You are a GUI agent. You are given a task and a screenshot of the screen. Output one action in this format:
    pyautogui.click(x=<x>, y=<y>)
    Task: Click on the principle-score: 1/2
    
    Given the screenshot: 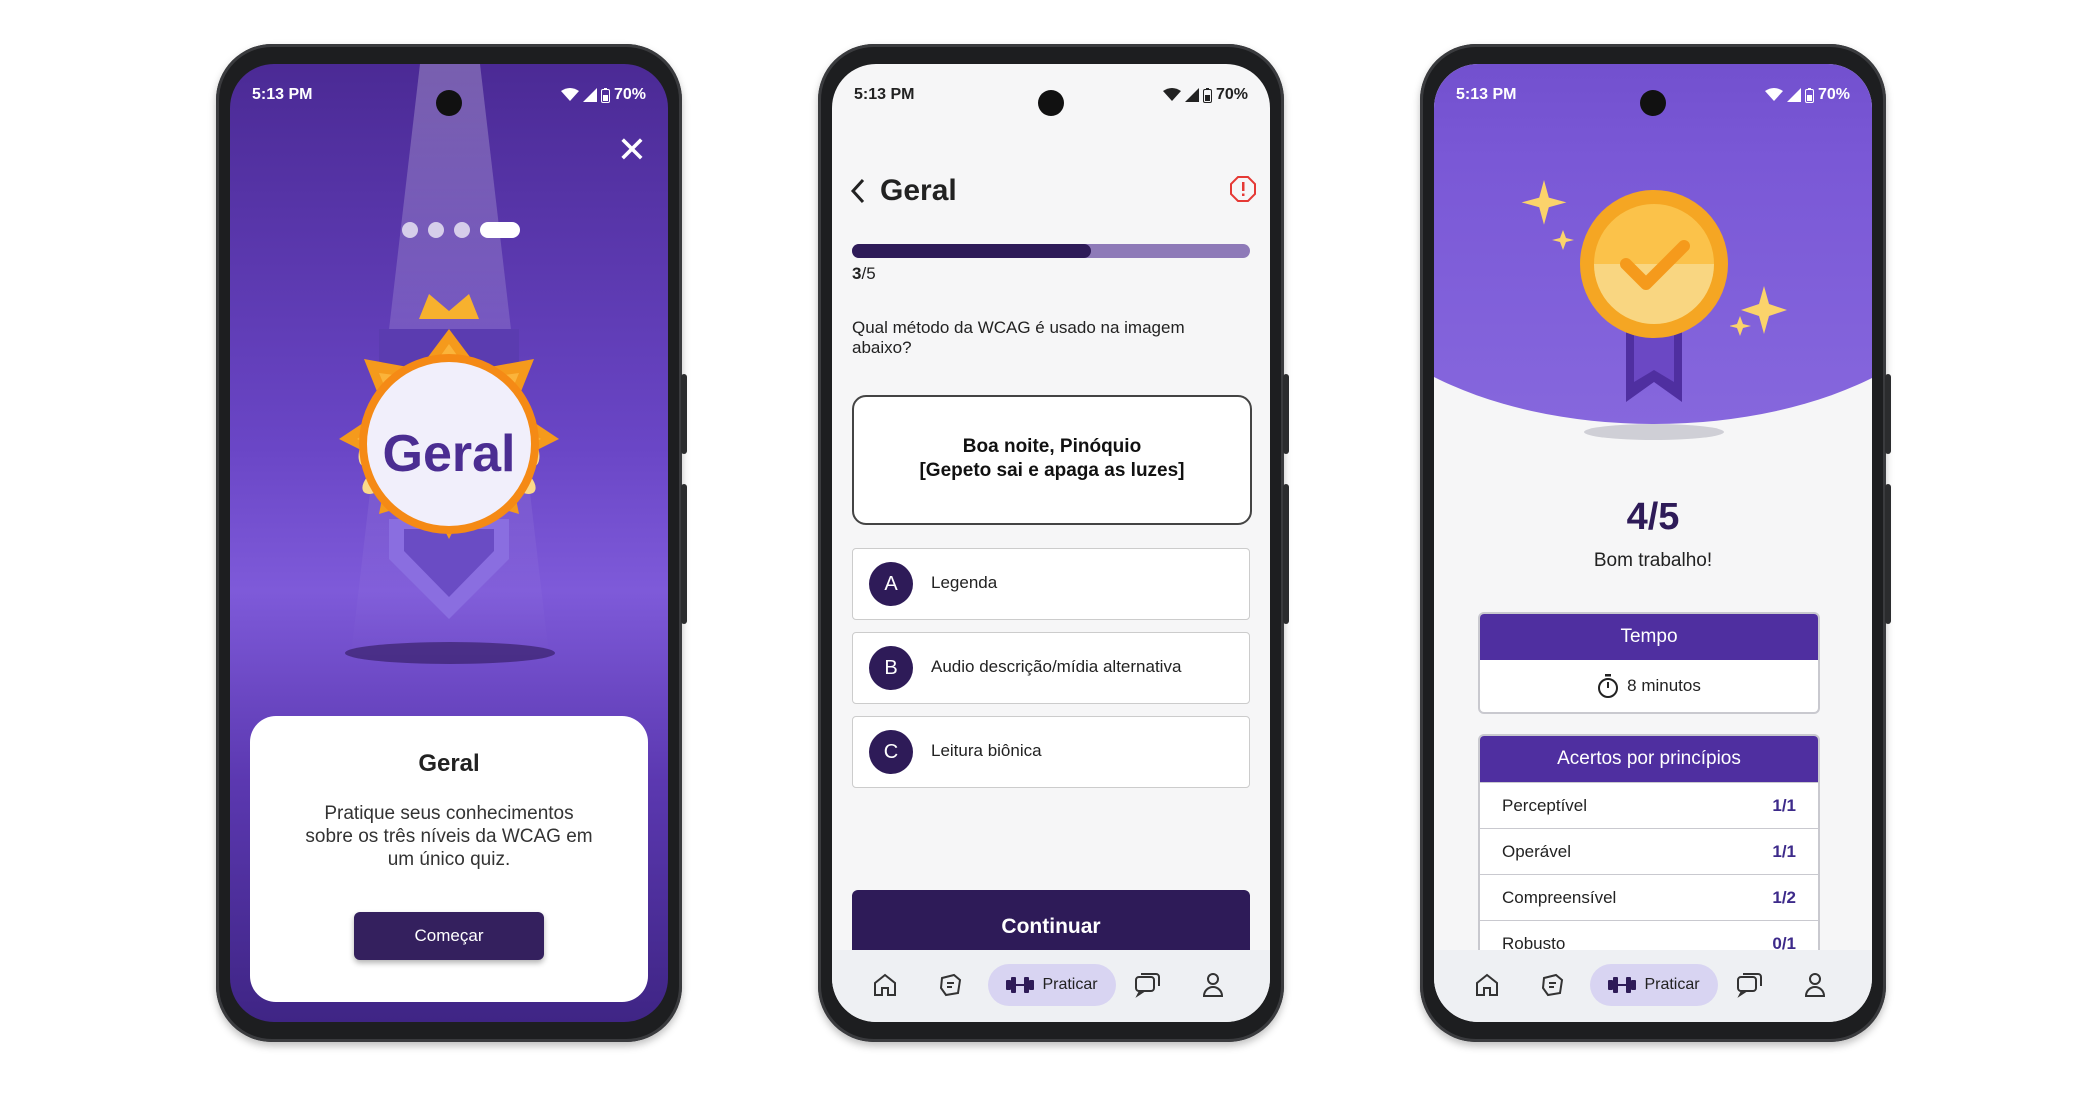 What is the action you would take?
    pyautogui.click(x=1784, y=897)
    